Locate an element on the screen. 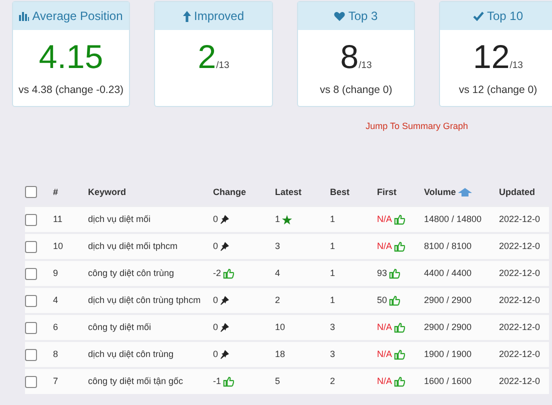 Image resolution: width=552 pixels, height=405 pixels. checkmark-icon is located at coordinates (478, 16).